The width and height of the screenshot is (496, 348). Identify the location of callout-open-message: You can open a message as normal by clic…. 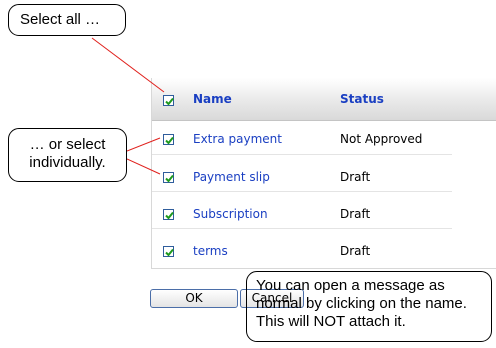
(369, 306).